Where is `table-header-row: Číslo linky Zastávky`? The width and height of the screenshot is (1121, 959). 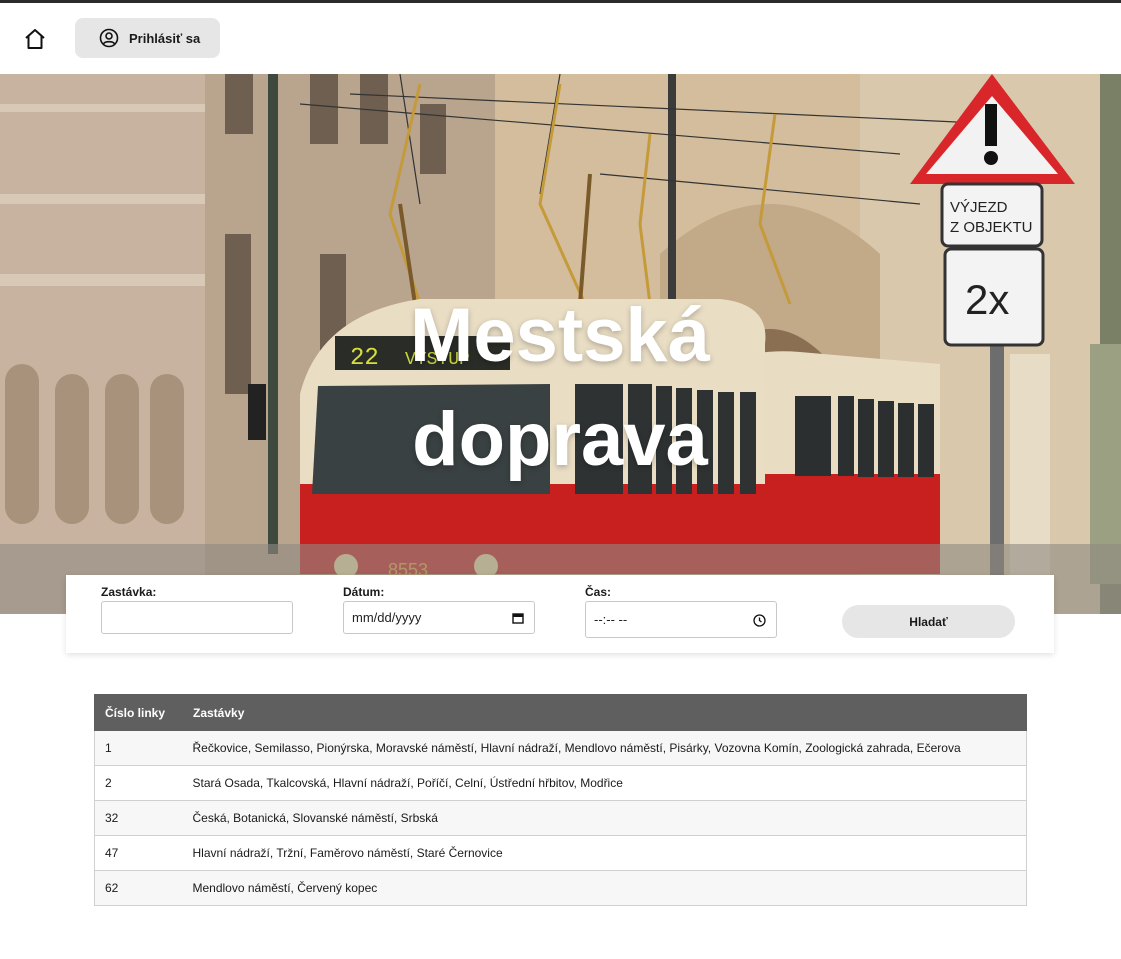
table-header-row: Číslo linky Zastávky is located at coordinates (560, 712).